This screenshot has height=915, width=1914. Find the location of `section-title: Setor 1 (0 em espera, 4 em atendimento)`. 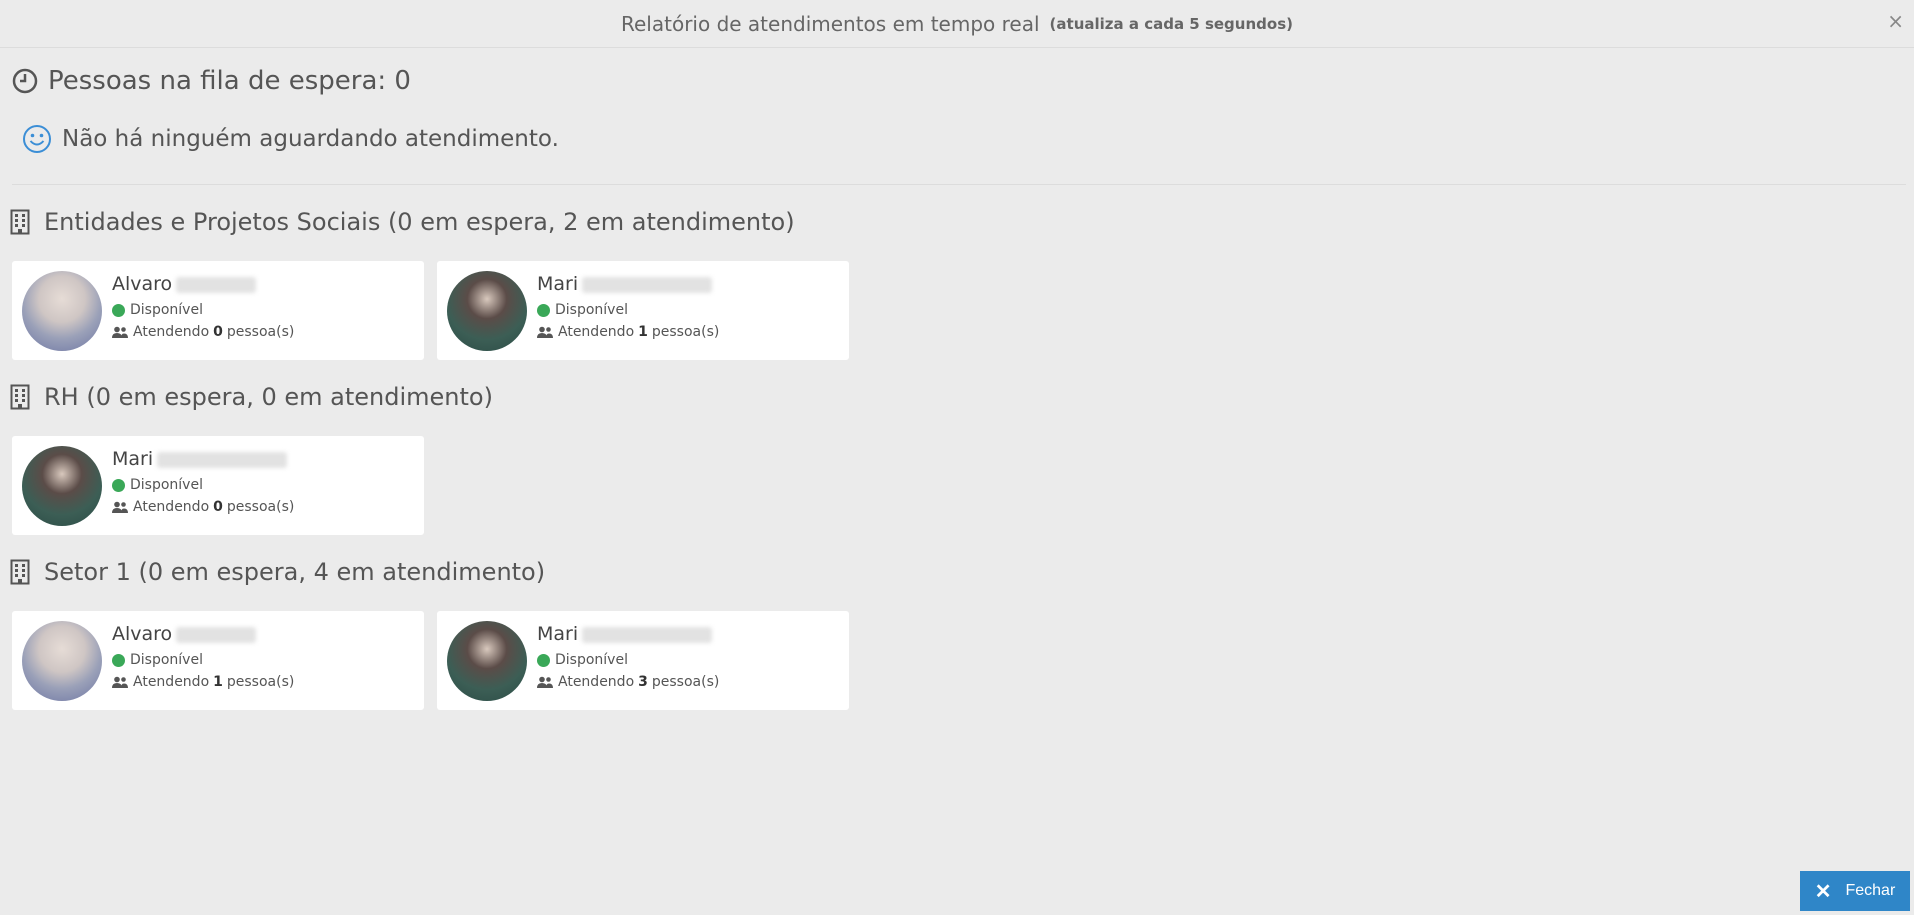

section-title: Setor 1 (0 em espera, 4 em atendimento) is located at coordinates (295, 572).